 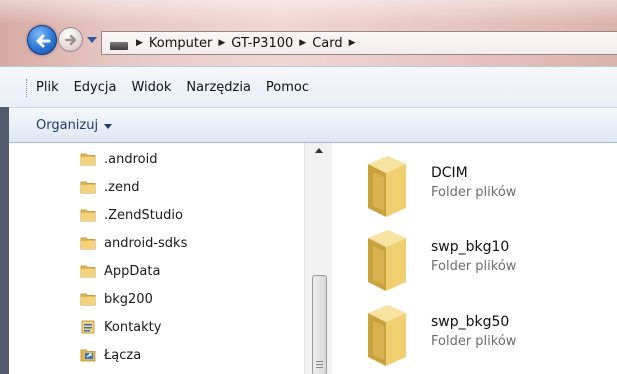 I want to click on command-bar: Organizuj, so click(x=308, y=125).